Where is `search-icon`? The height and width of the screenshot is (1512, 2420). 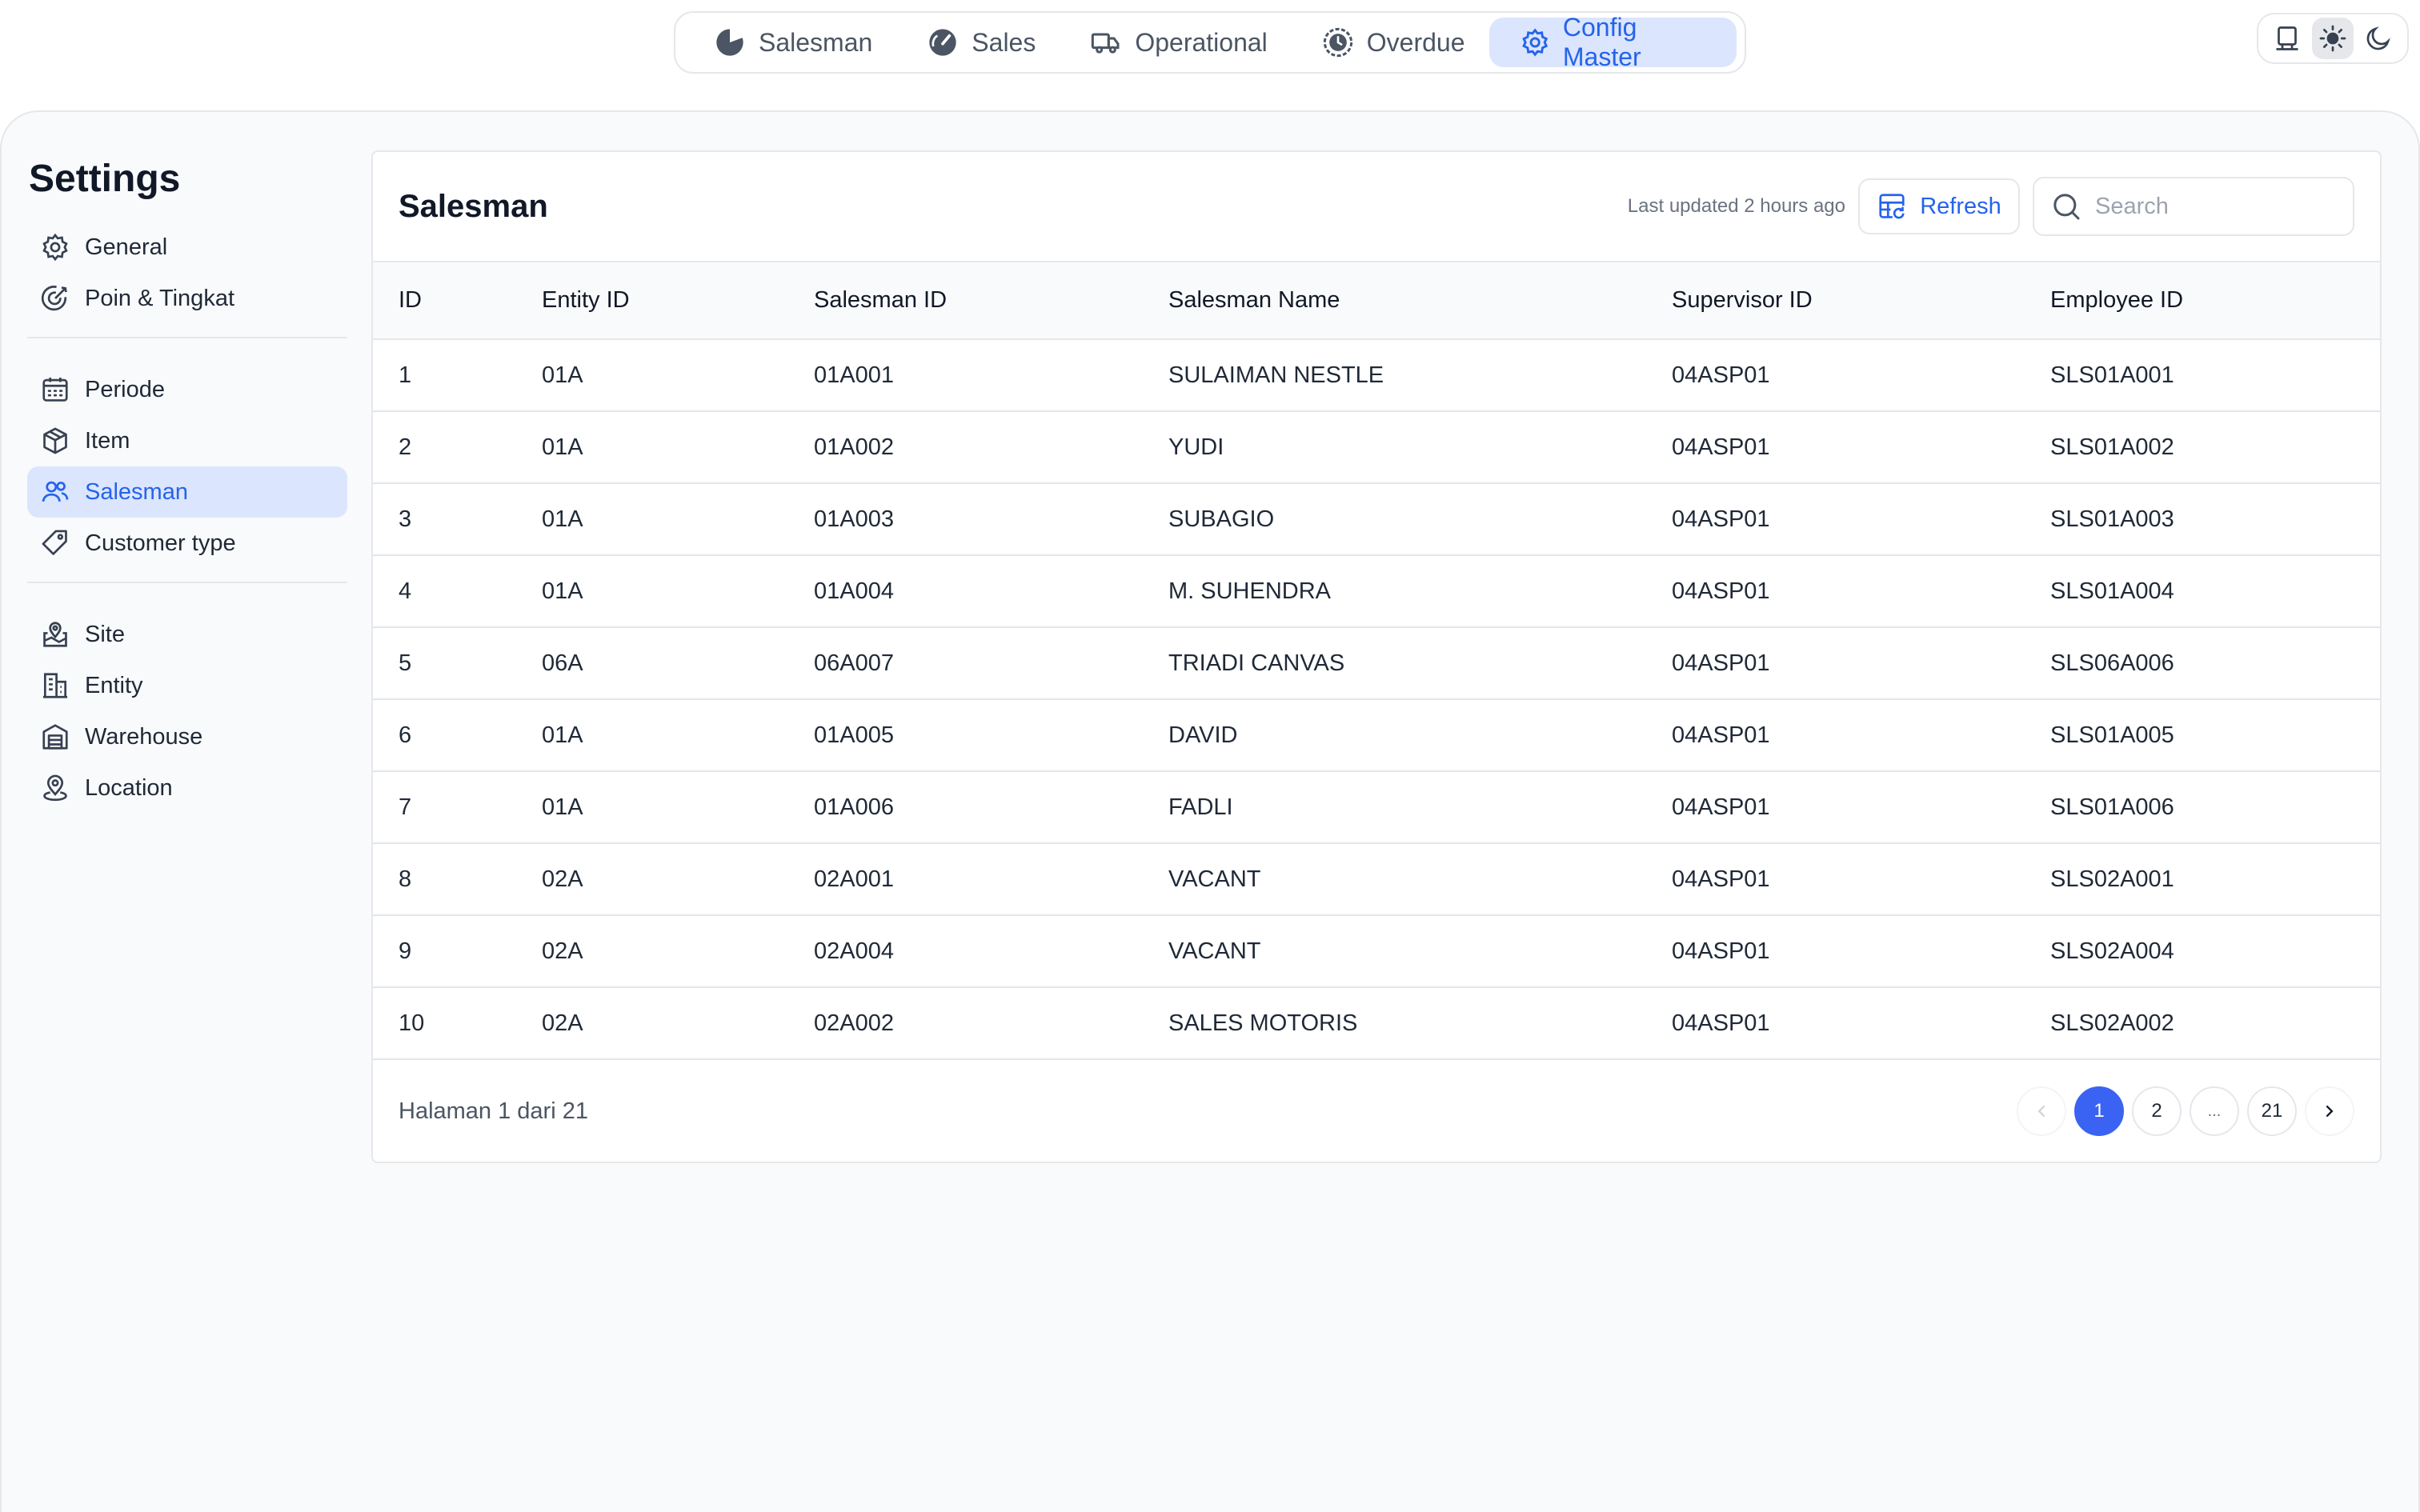 search-icon is located at coordinates (2066, 207).